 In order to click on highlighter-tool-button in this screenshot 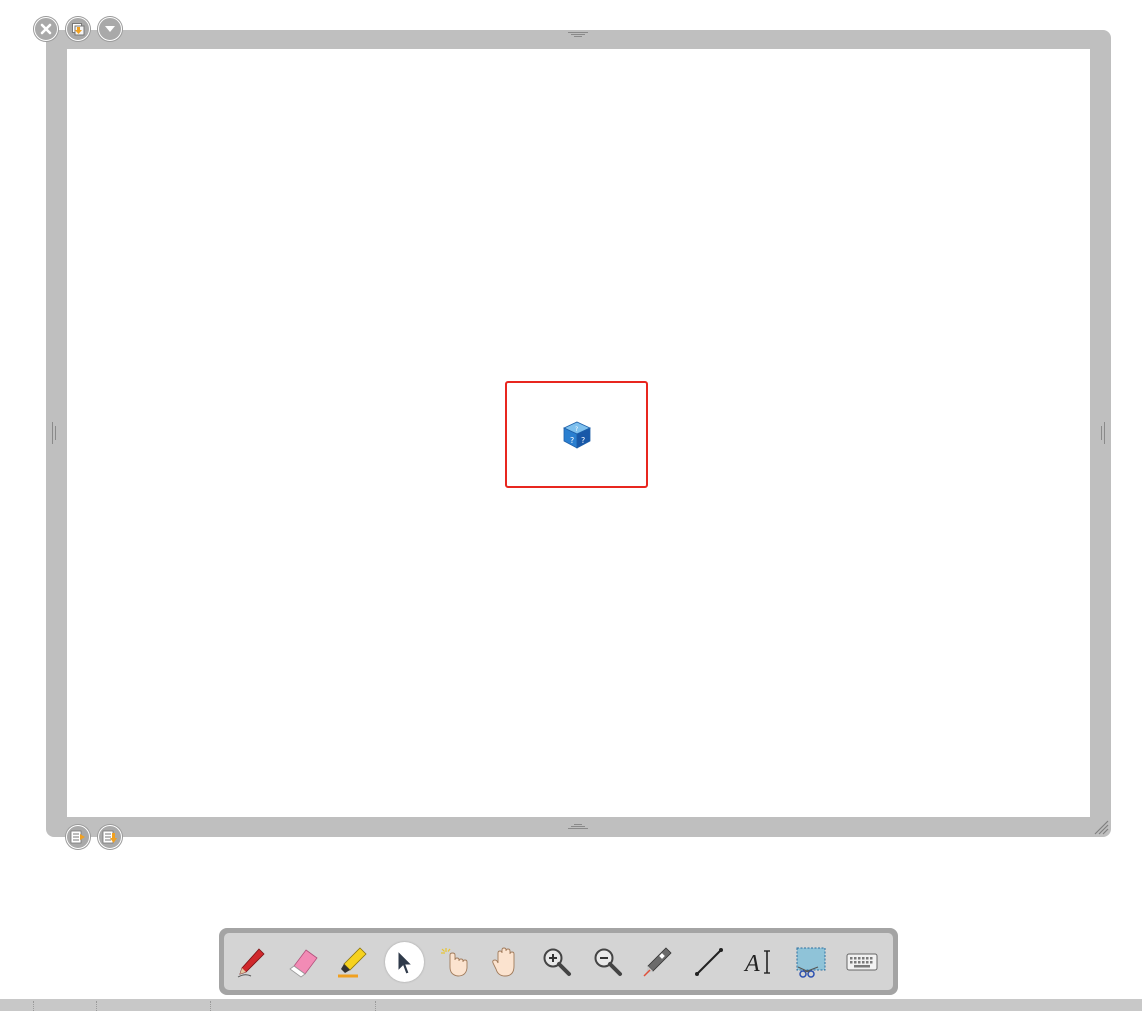, I will do `click(353, 962)`.